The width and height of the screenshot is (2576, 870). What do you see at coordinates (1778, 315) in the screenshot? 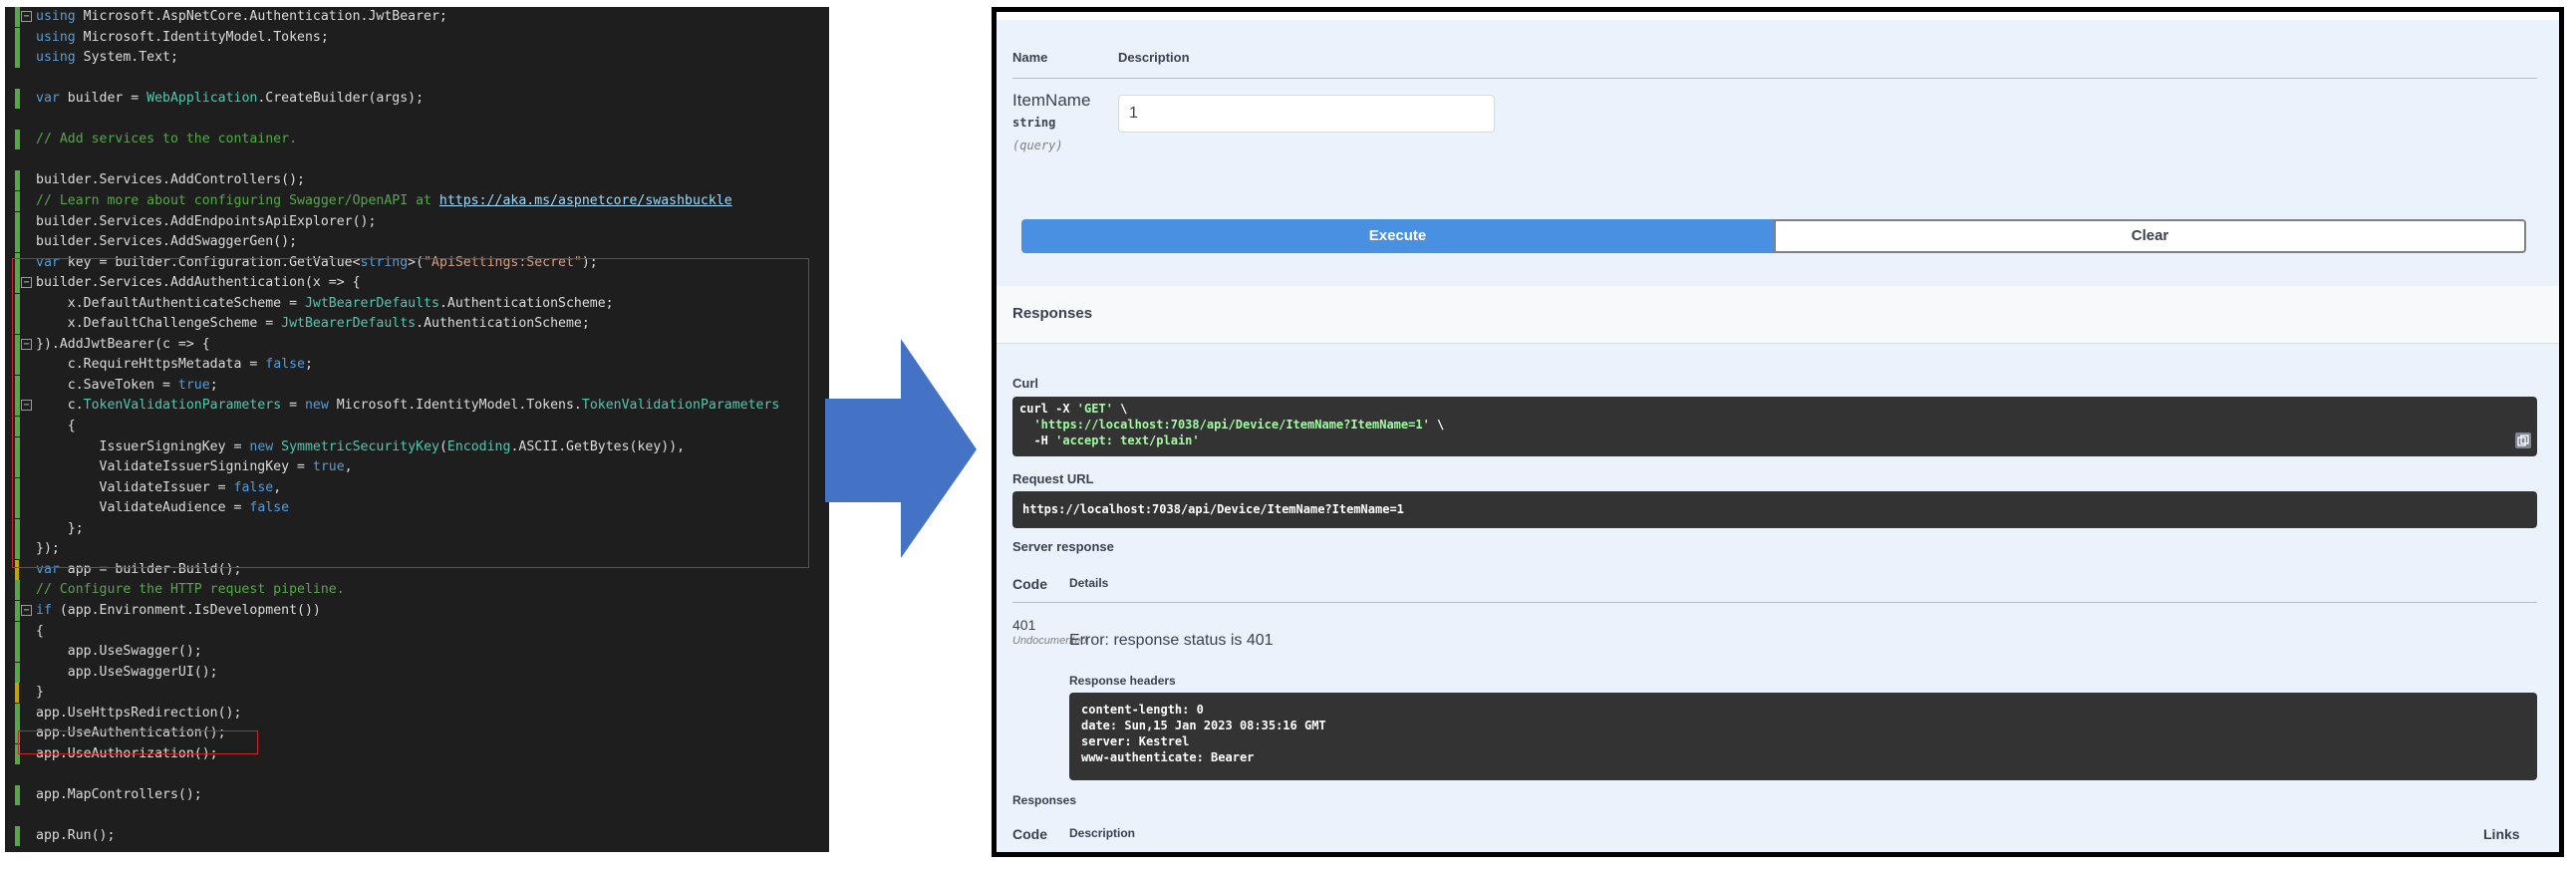
I see `responses-bar` at bounding box center [1778, 315].